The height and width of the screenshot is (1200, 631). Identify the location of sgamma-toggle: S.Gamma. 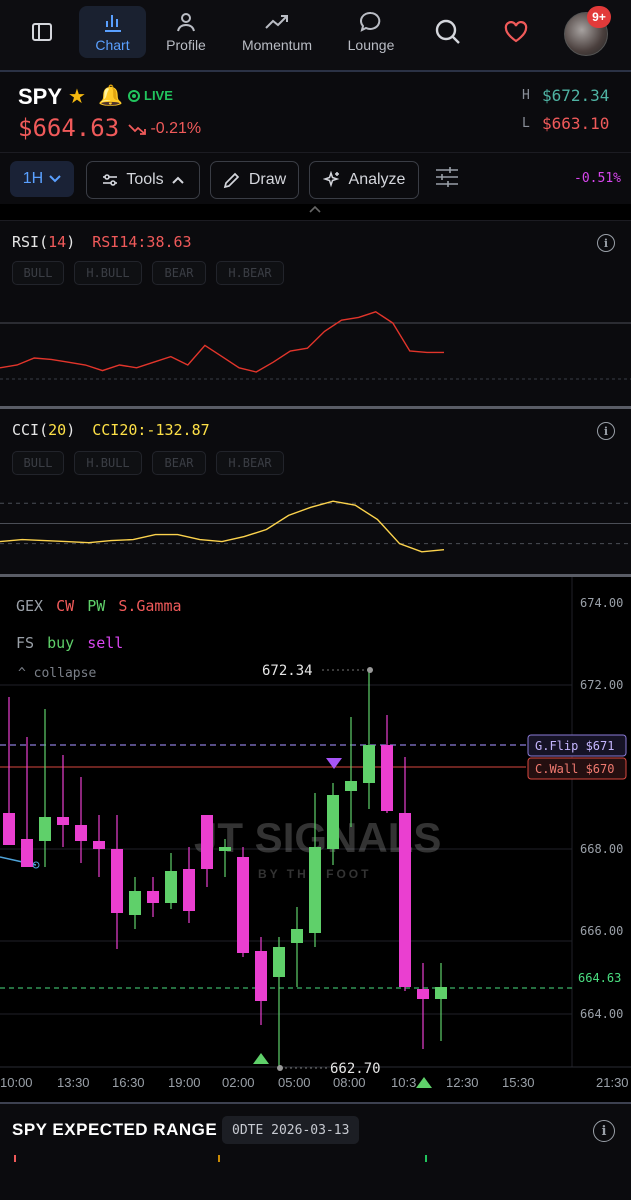
(149, 606).